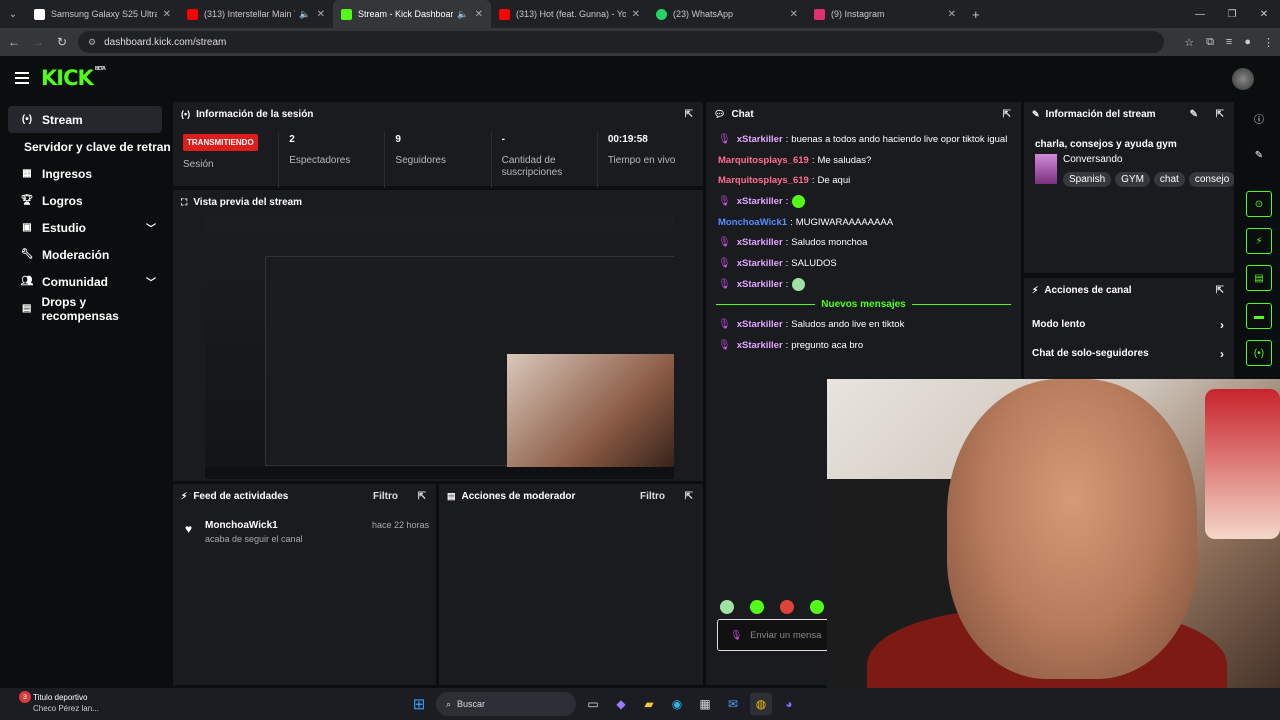  I want to click on media-control-icon: ≡, so click(1229, 42).